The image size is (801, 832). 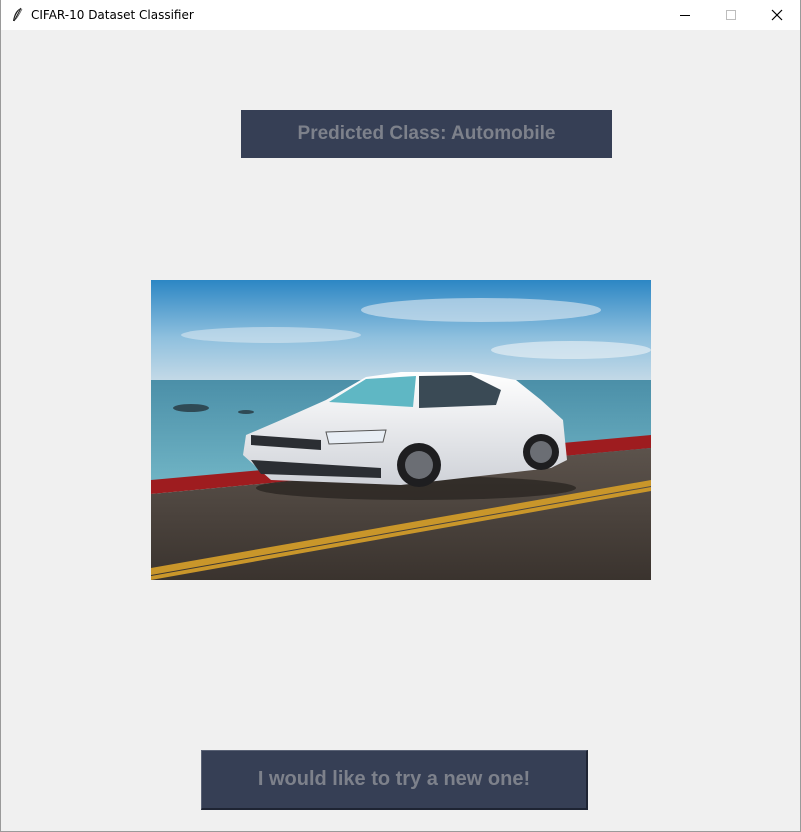 I want to click on minimize-button, so click(x=685, y=15).